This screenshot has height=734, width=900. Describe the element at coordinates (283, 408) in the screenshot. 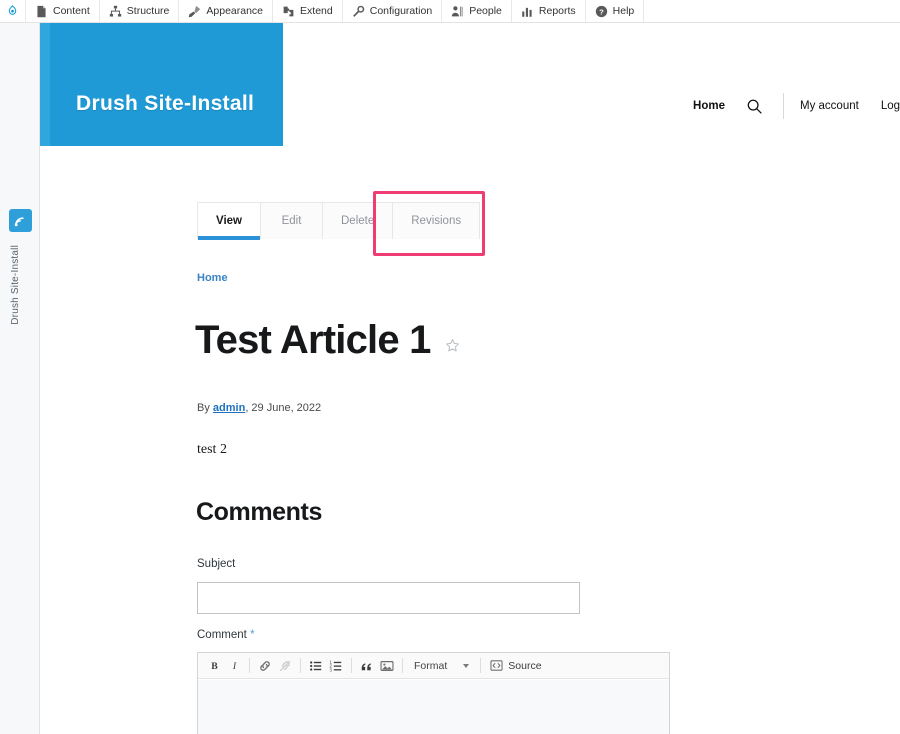

I see `submitted-date: , 29 June, 2022` at that location.